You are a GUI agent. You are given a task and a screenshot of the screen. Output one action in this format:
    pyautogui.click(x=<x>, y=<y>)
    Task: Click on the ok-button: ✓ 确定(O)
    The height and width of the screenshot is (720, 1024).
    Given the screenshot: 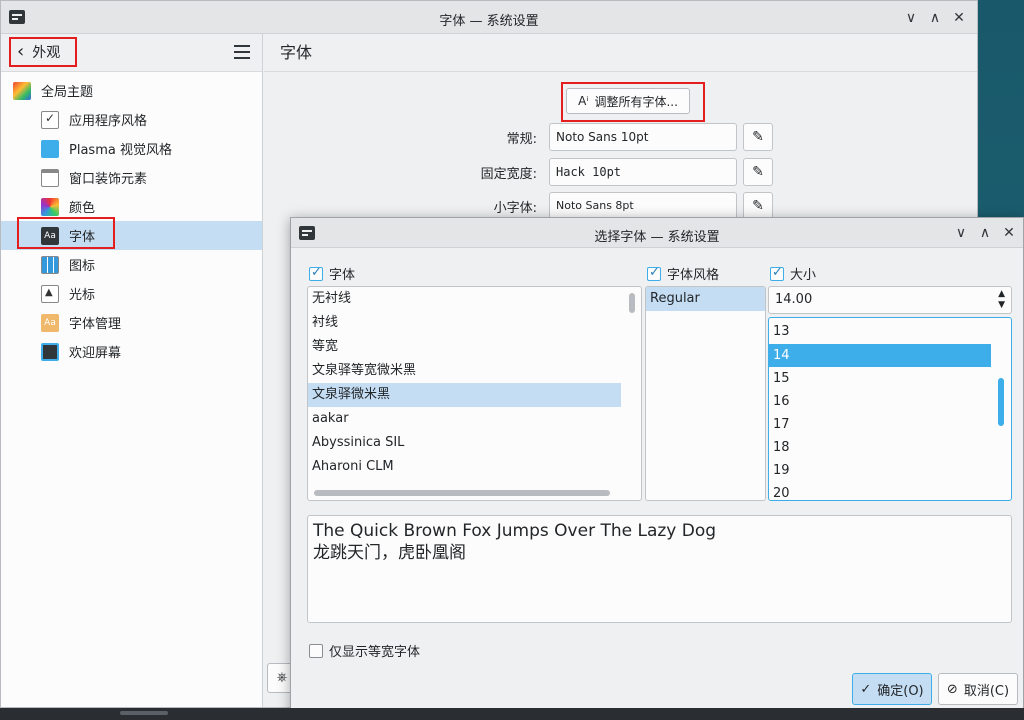 What is the action you would take?
    pyautogui.click(x=892, y=689)
    